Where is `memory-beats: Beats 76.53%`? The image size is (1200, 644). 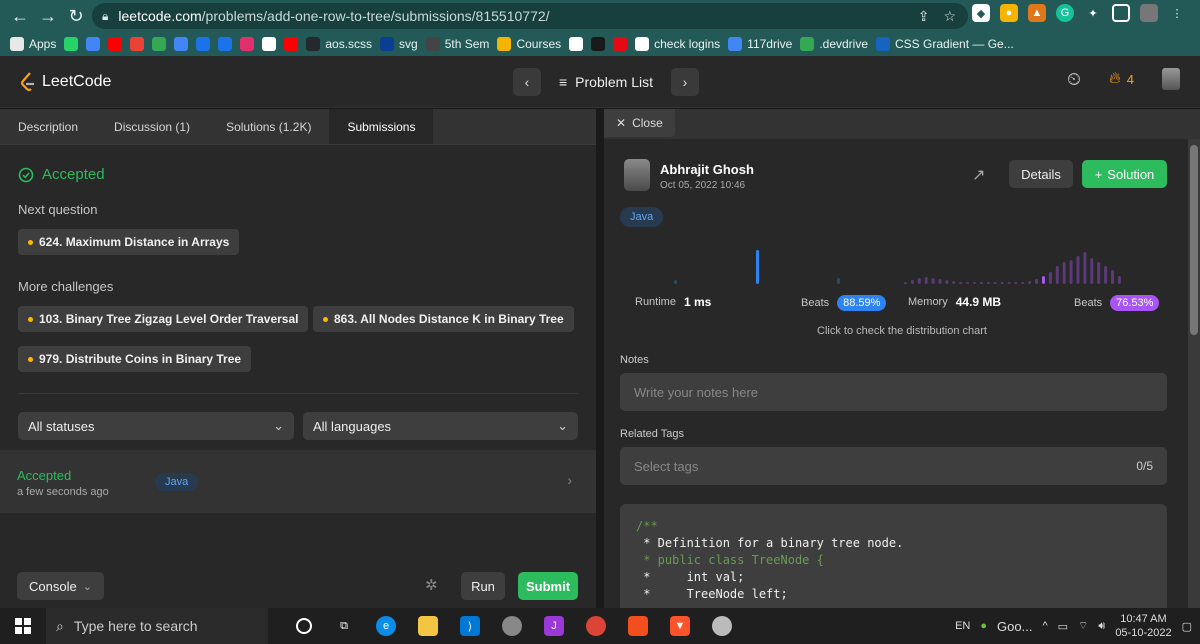
memory-beats: Beats 76.53% is located at coordinates (1117, 303).